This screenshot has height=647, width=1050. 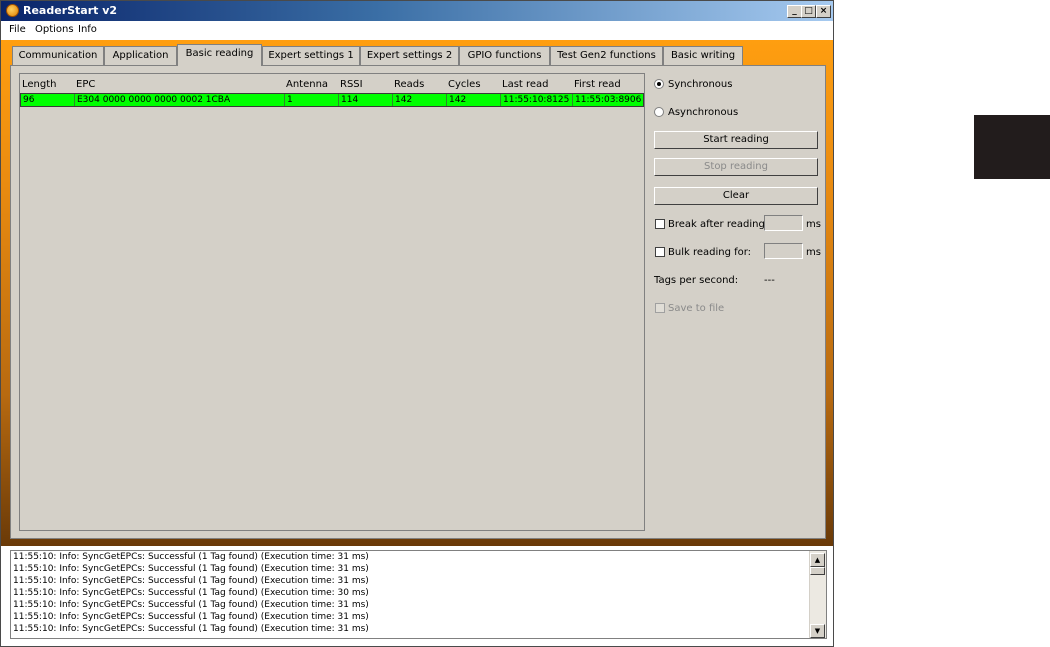 I want to click on cell-cycles: 142, so click(x=474, y=100).